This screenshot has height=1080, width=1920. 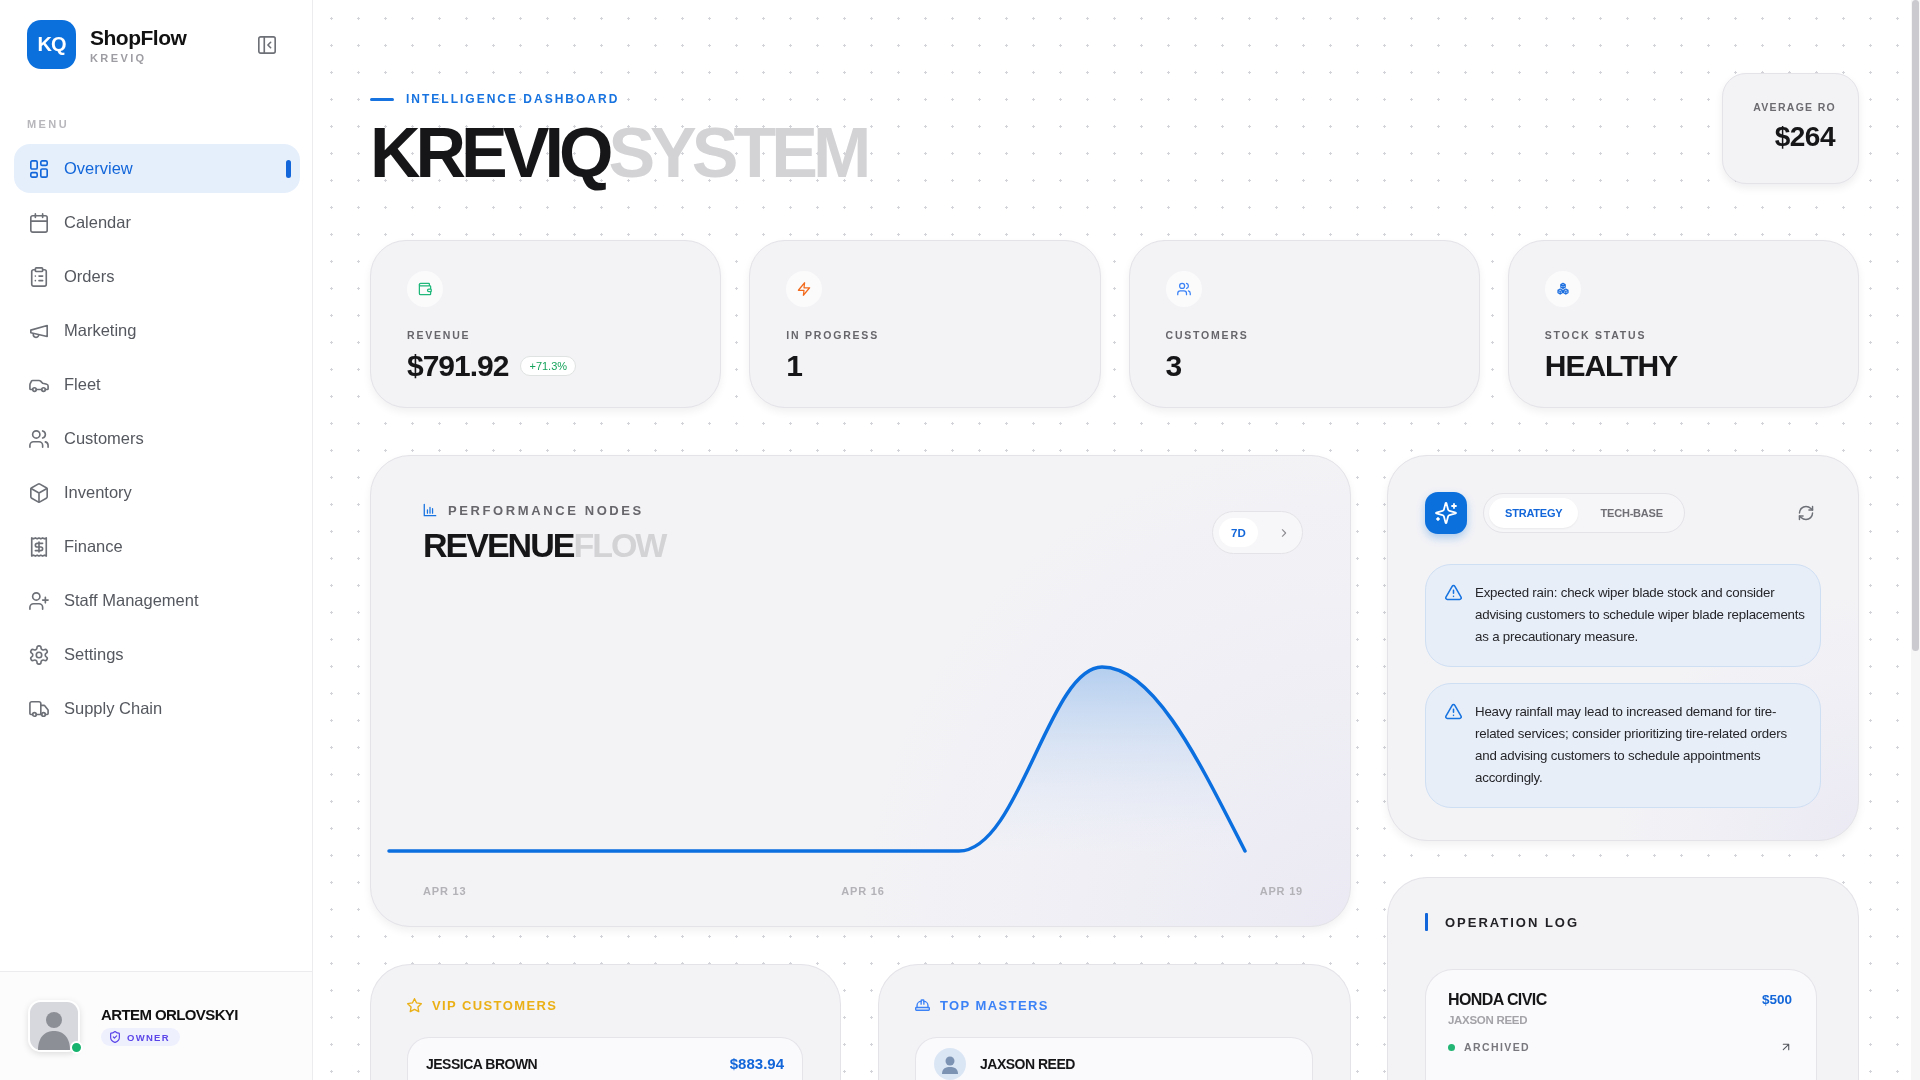 I want to click on nav-item: Marketing, so click(x=157, y=330).